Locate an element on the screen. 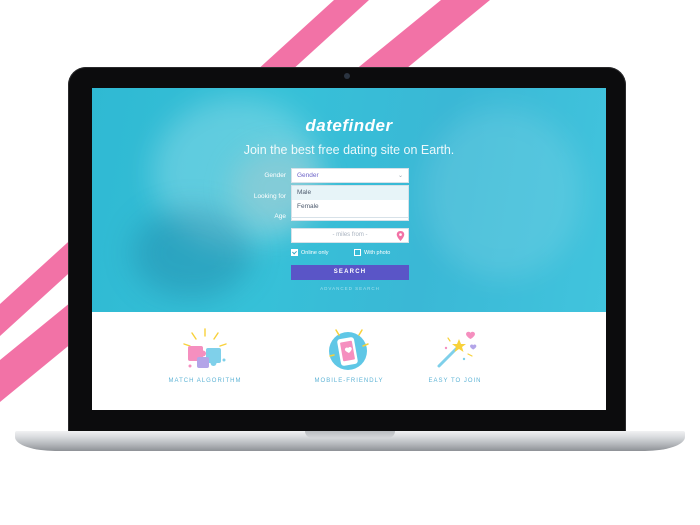 The image size is (700, 525). gender-select: Gender ⌄ is located at coordinates (350, 175).